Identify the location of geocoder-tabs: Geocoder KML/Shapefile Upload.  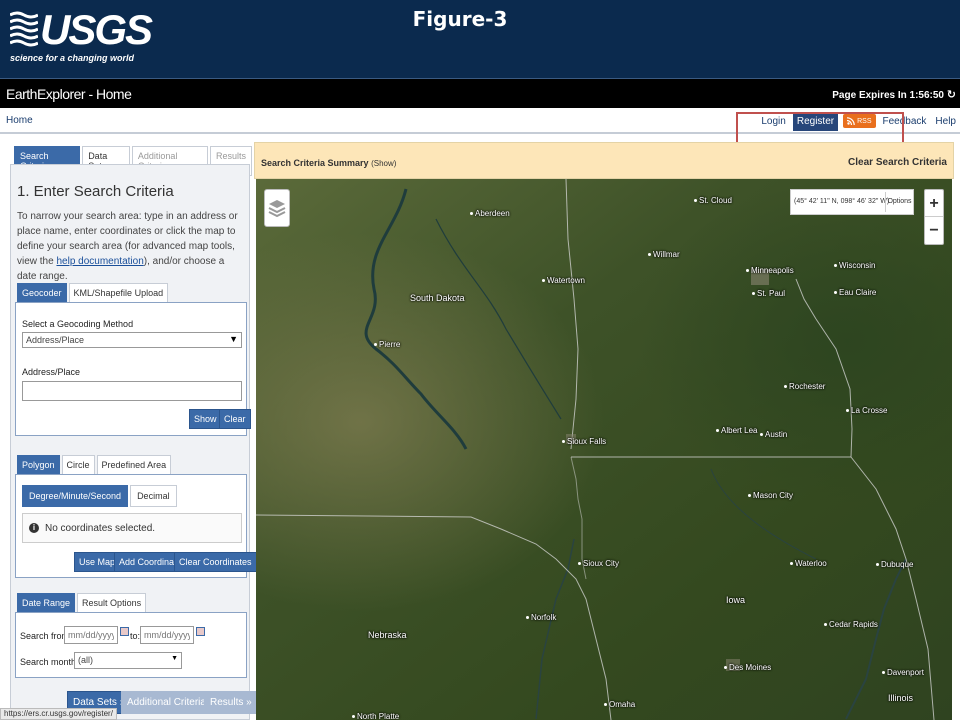
(93, 293).